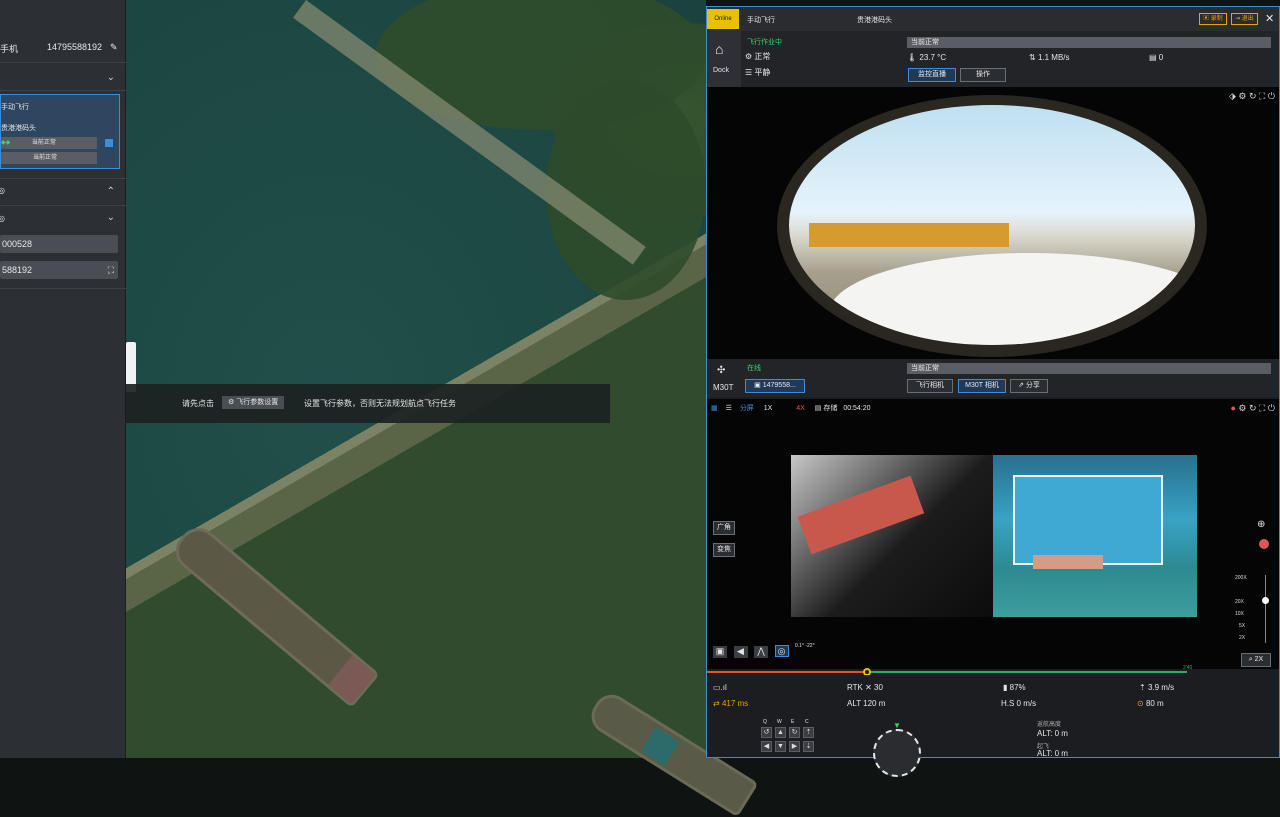  I want to click on network-speed: ⇅ 1.1 MB/s, so click(1049, 57).